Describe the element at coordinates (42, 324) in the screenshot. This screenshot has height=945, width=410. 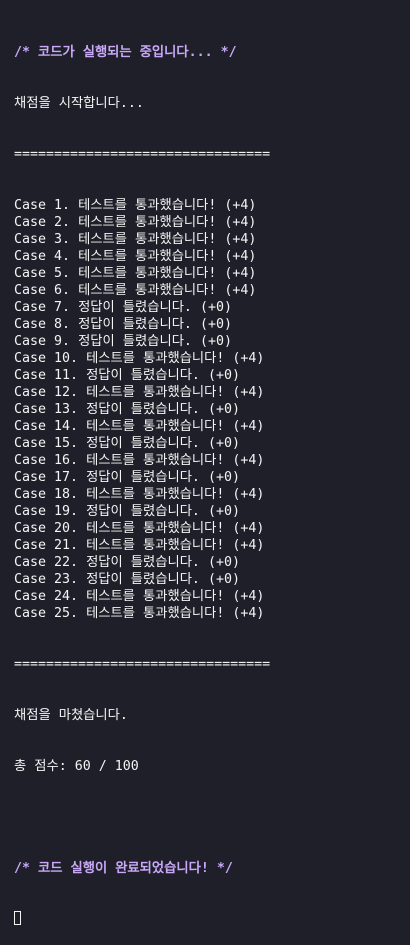
I see `case-label: Case 8.` at that location.